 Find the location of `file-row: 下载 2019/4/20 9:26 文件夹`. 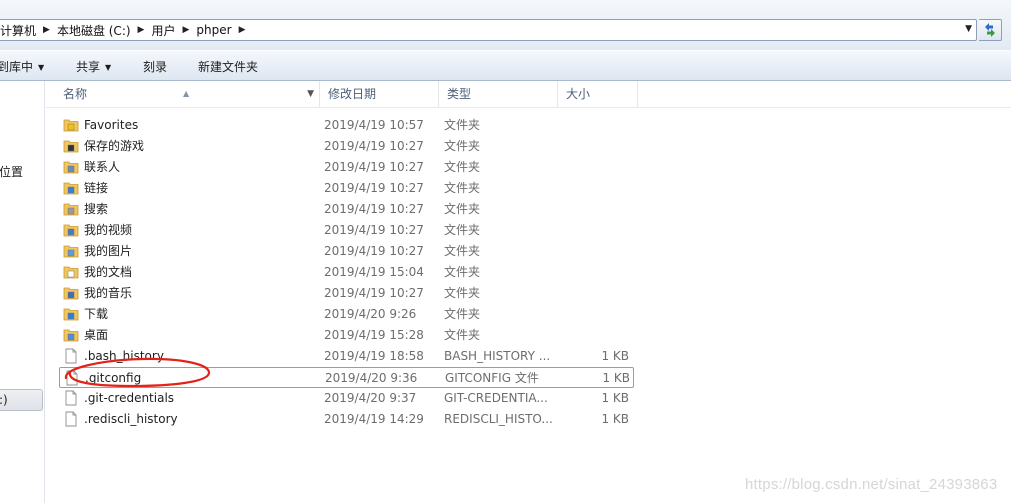

file-row: 下载 2019/4/20 9:26 文件夹 is located at coordinates (346, 314).